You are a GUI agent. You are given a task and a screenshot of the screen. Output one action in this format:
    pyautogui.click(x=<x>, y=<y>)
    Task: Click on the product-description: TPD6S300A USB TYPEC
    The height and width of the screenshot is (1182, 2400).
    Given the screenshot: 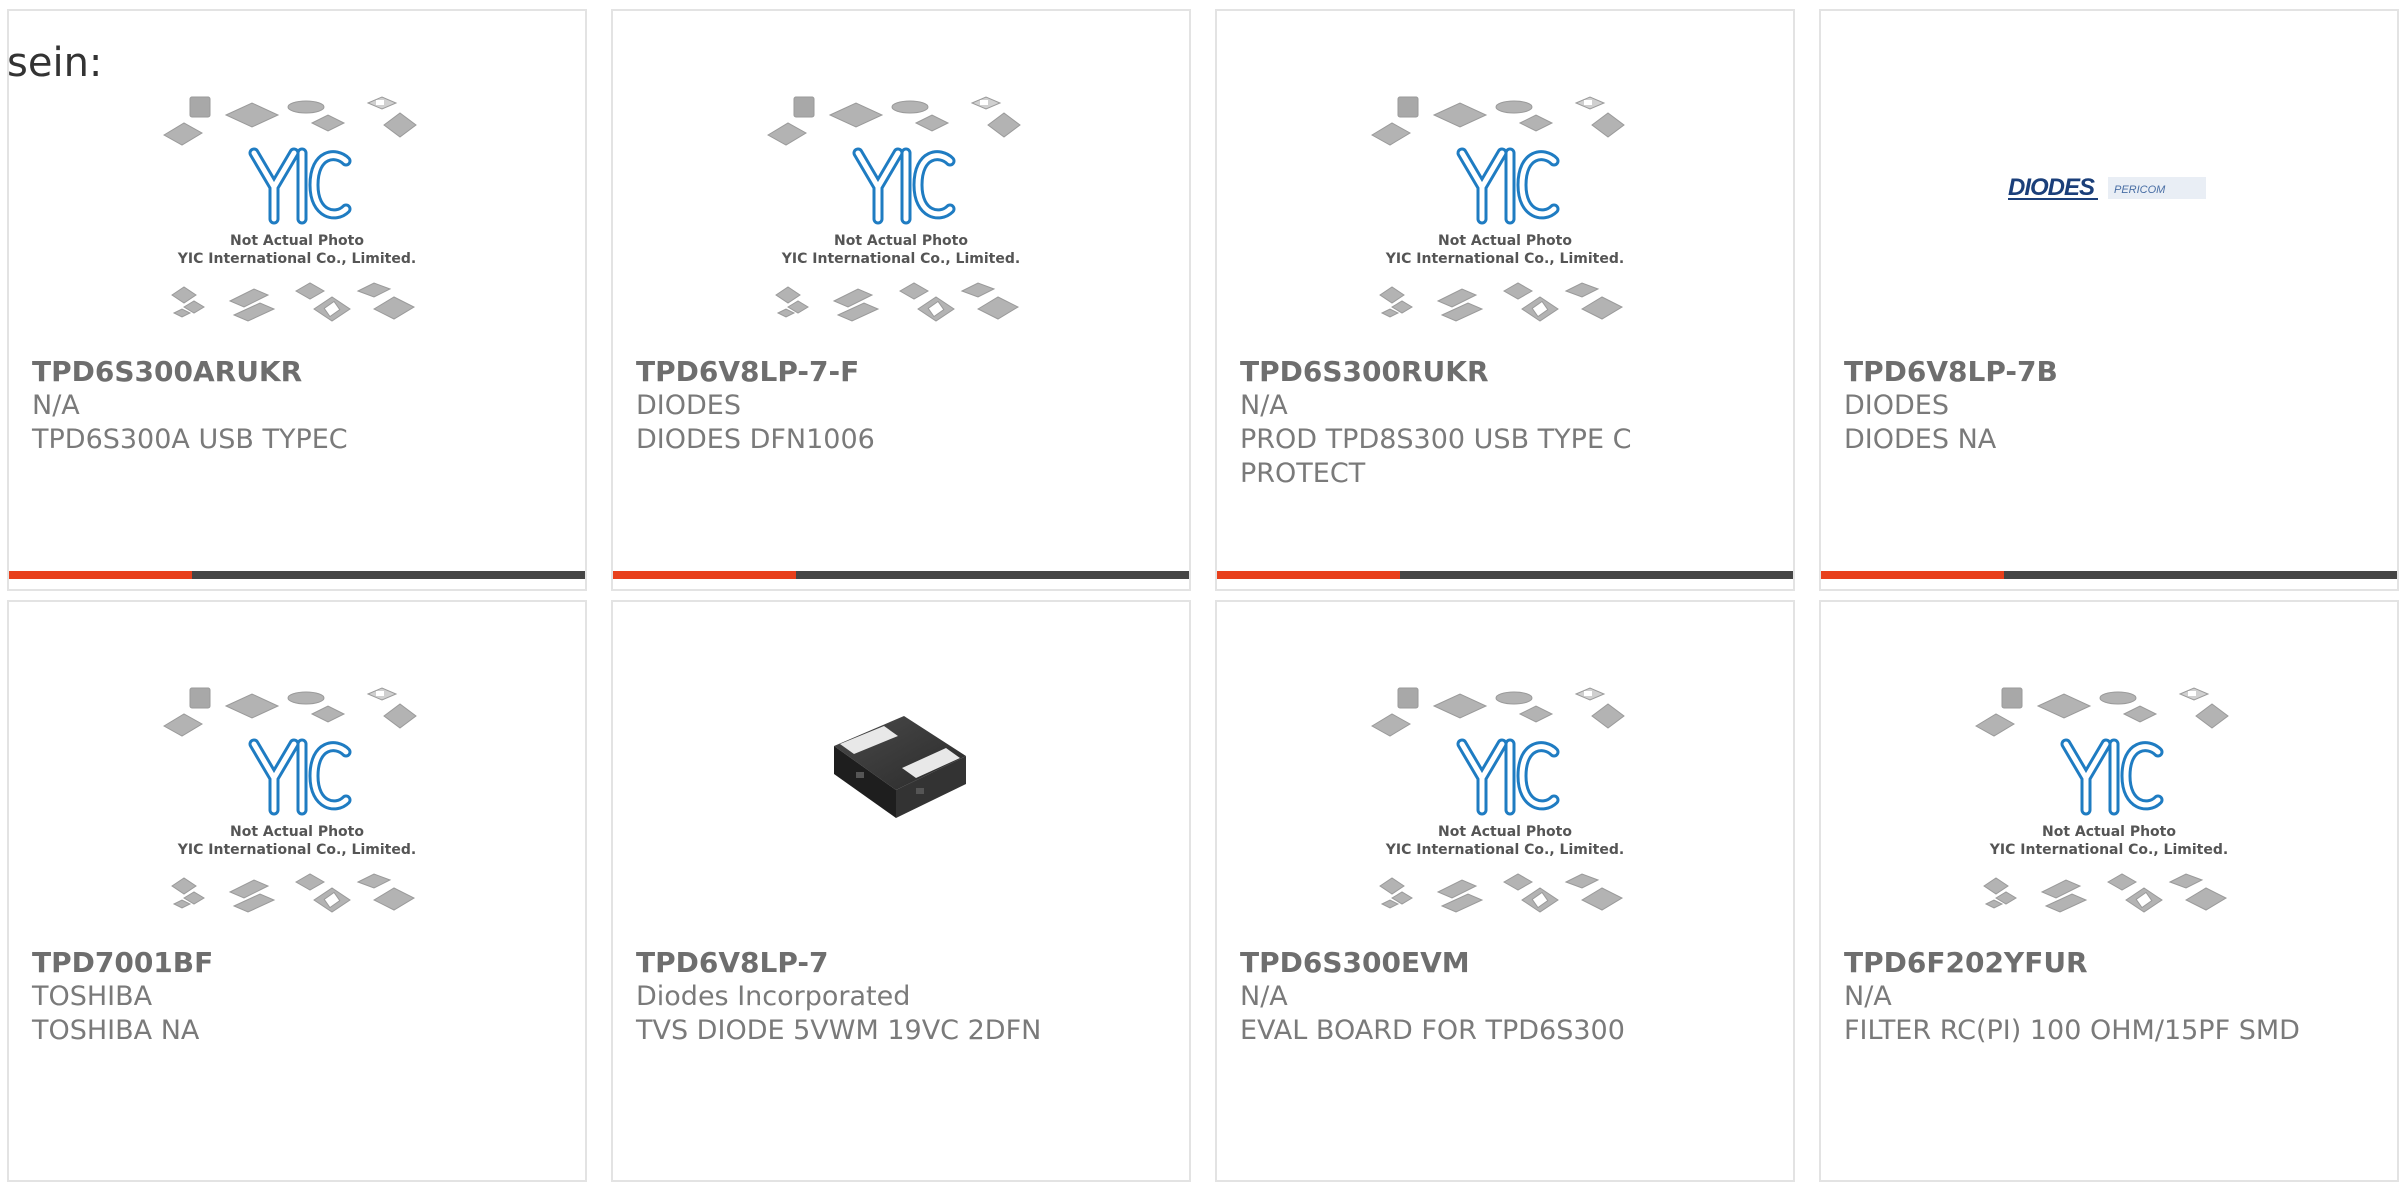 What is the action you would take?
    pyautogui.click(x=190, y=439)
    